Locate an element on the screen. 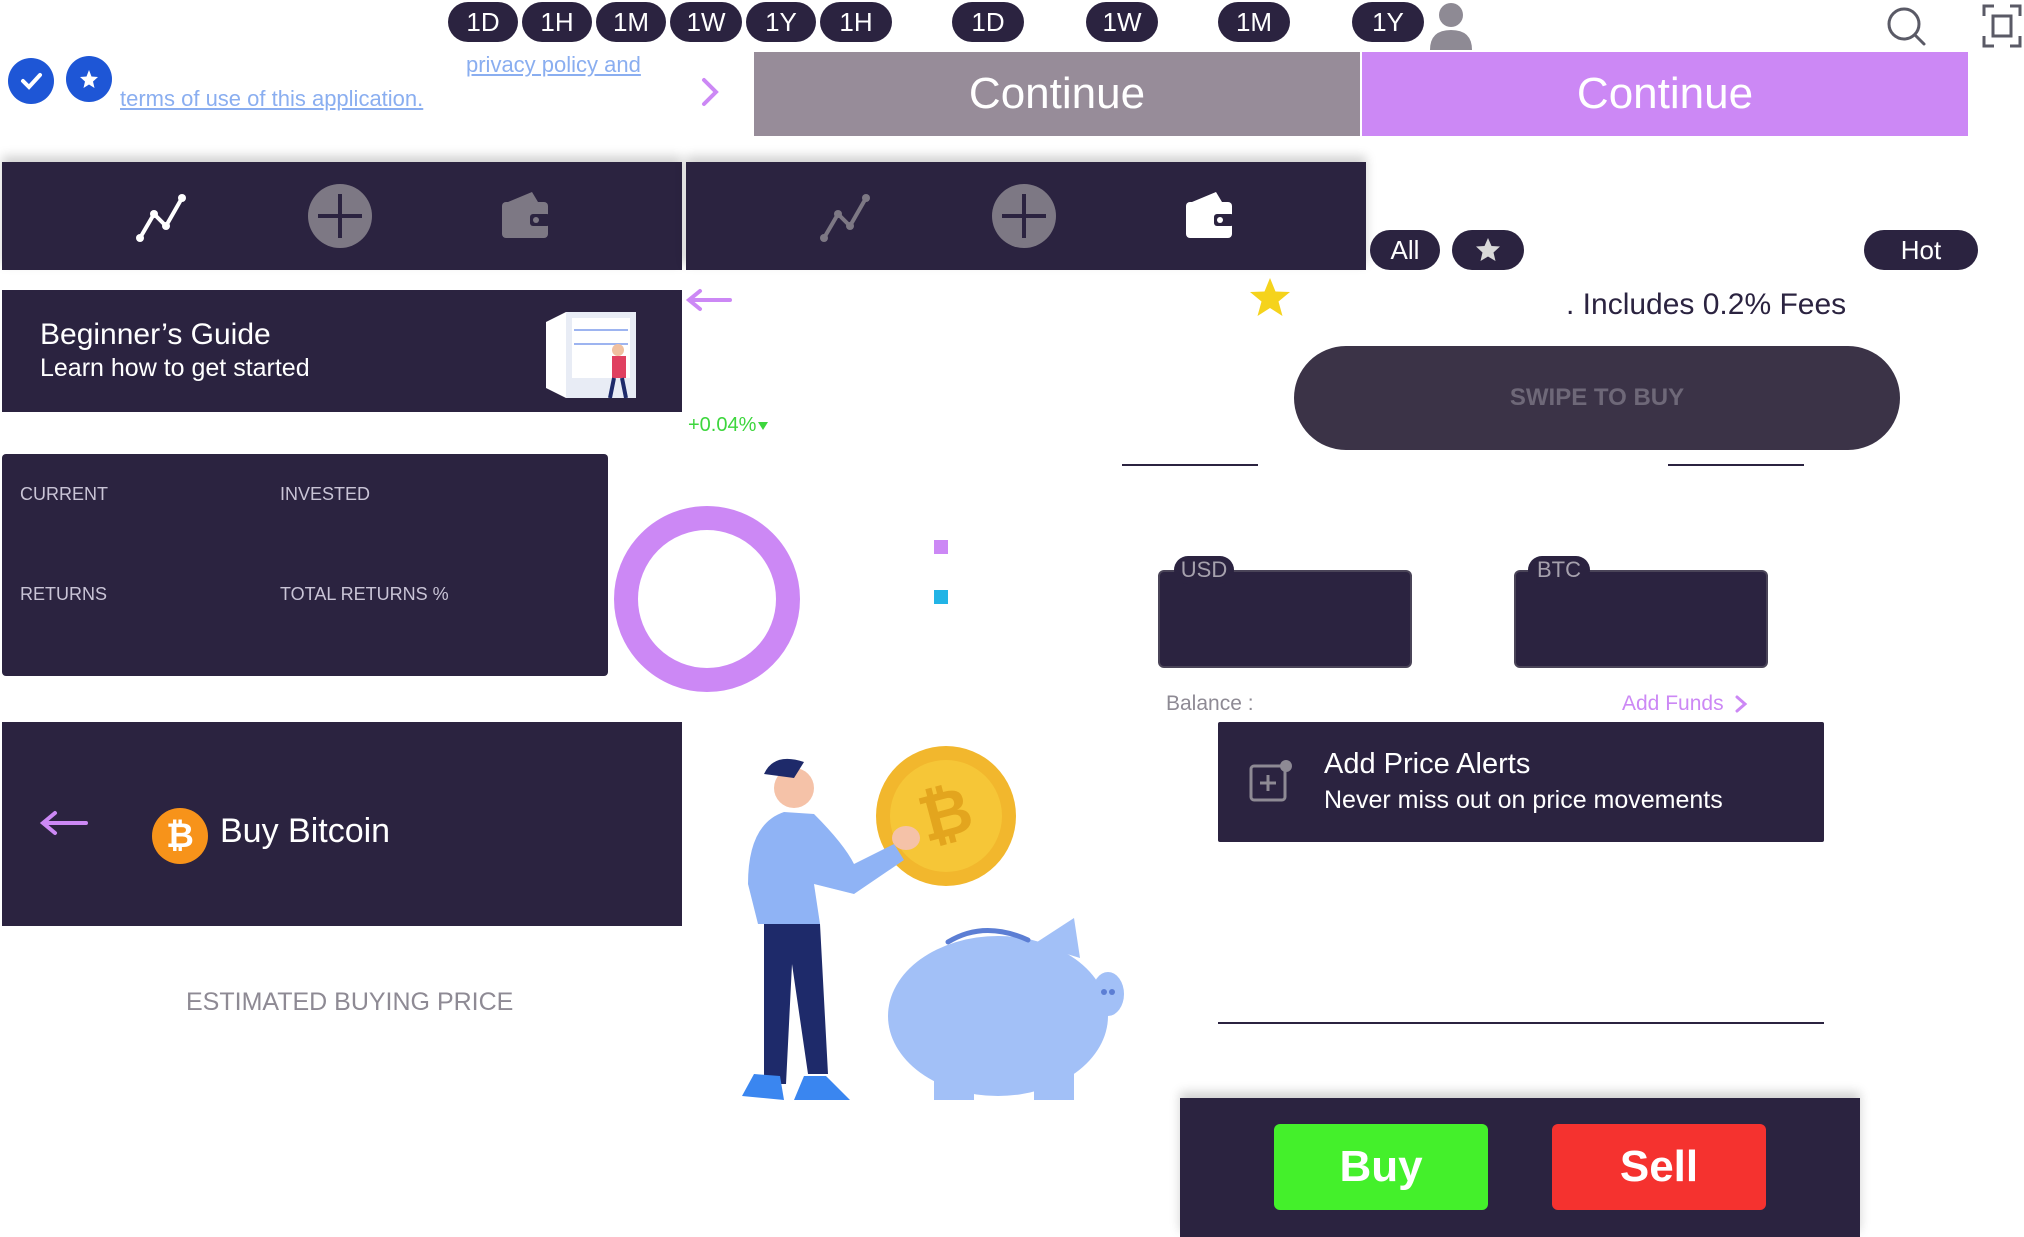  price-change-value: +0.04% is located at coordinates (722, 425).